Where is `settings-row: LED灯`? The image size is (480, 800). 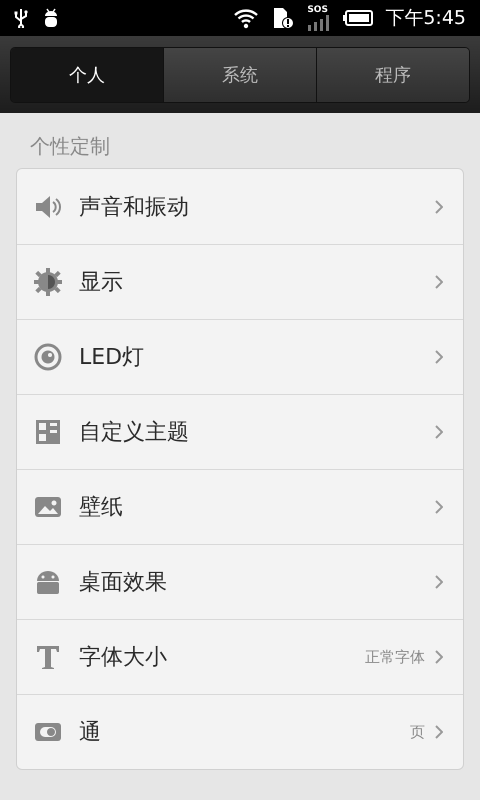
settings-row: LED灯 is located at coordinates (240, 356).